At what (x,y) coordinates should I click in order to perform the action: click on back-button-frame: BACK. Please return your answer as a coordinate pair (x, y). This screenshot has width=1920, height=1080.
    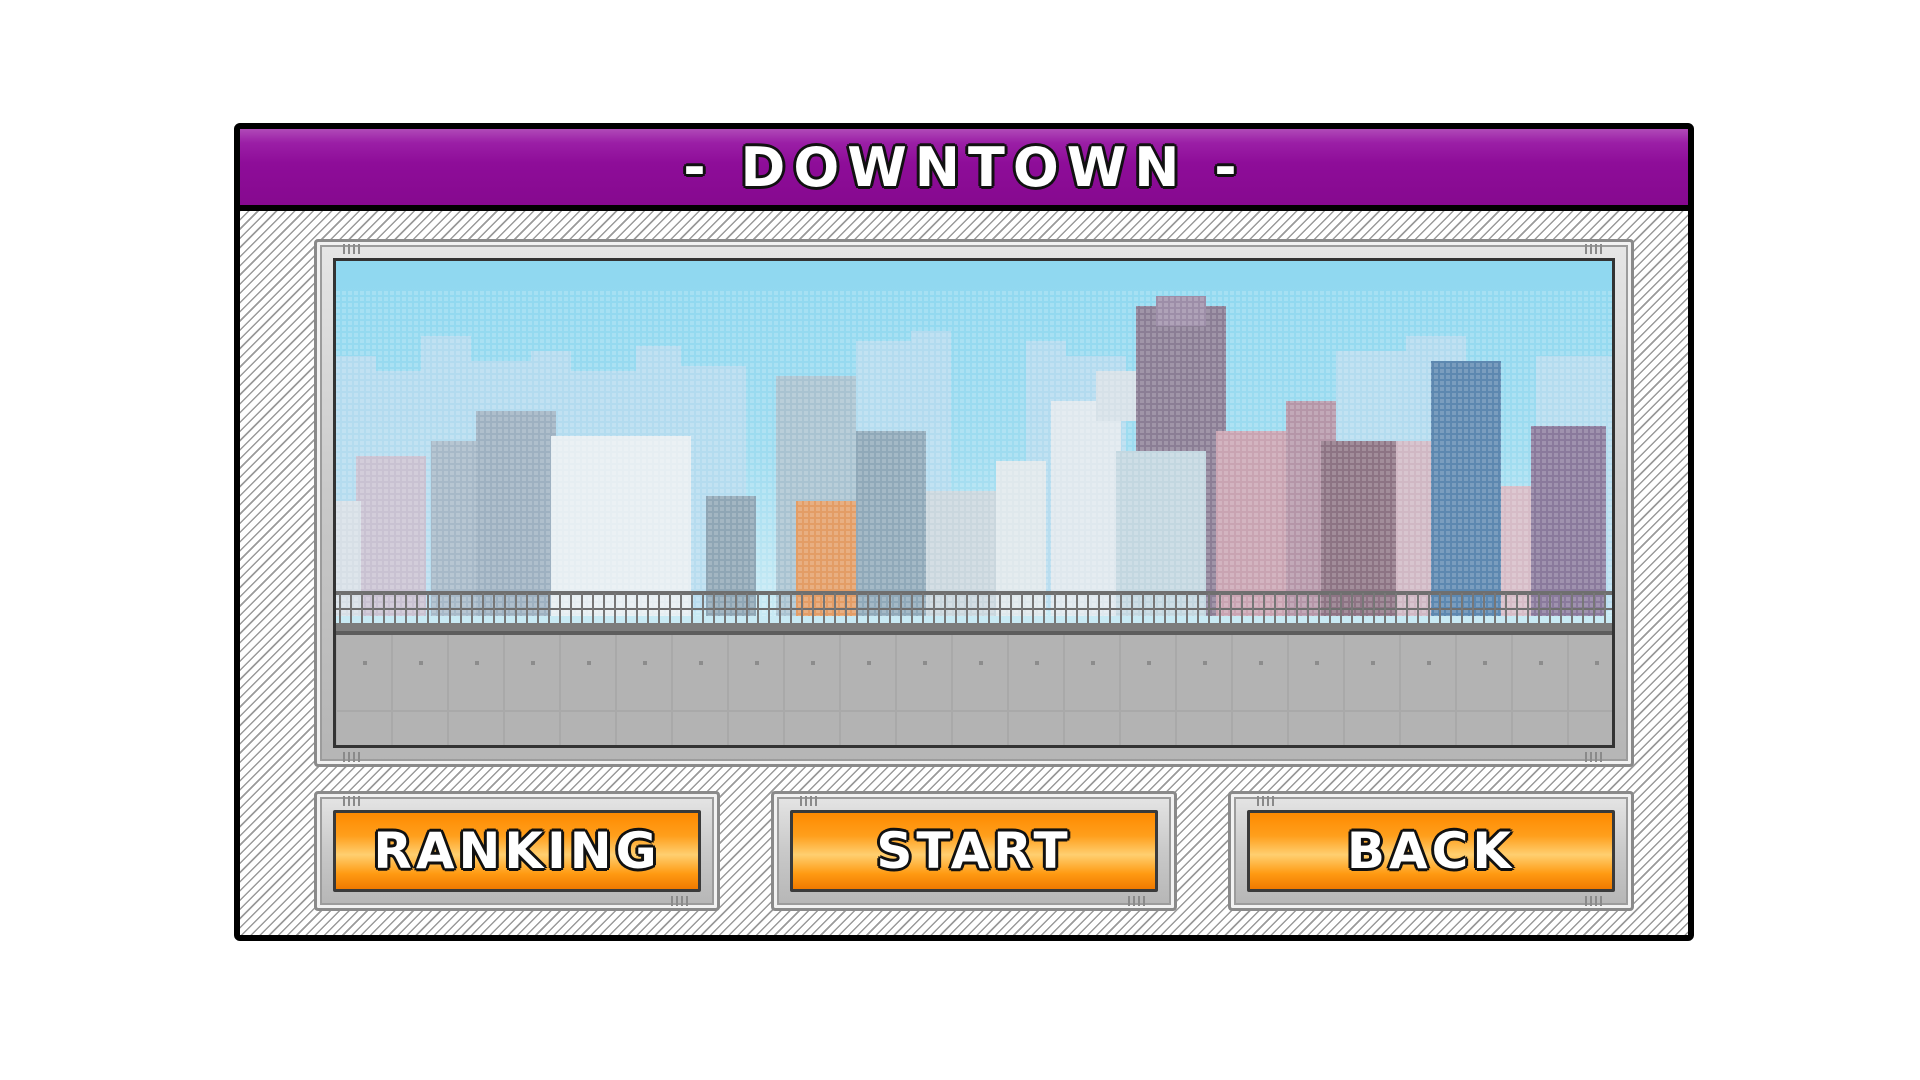
    Looking at the image, I should click on (1431, 851).